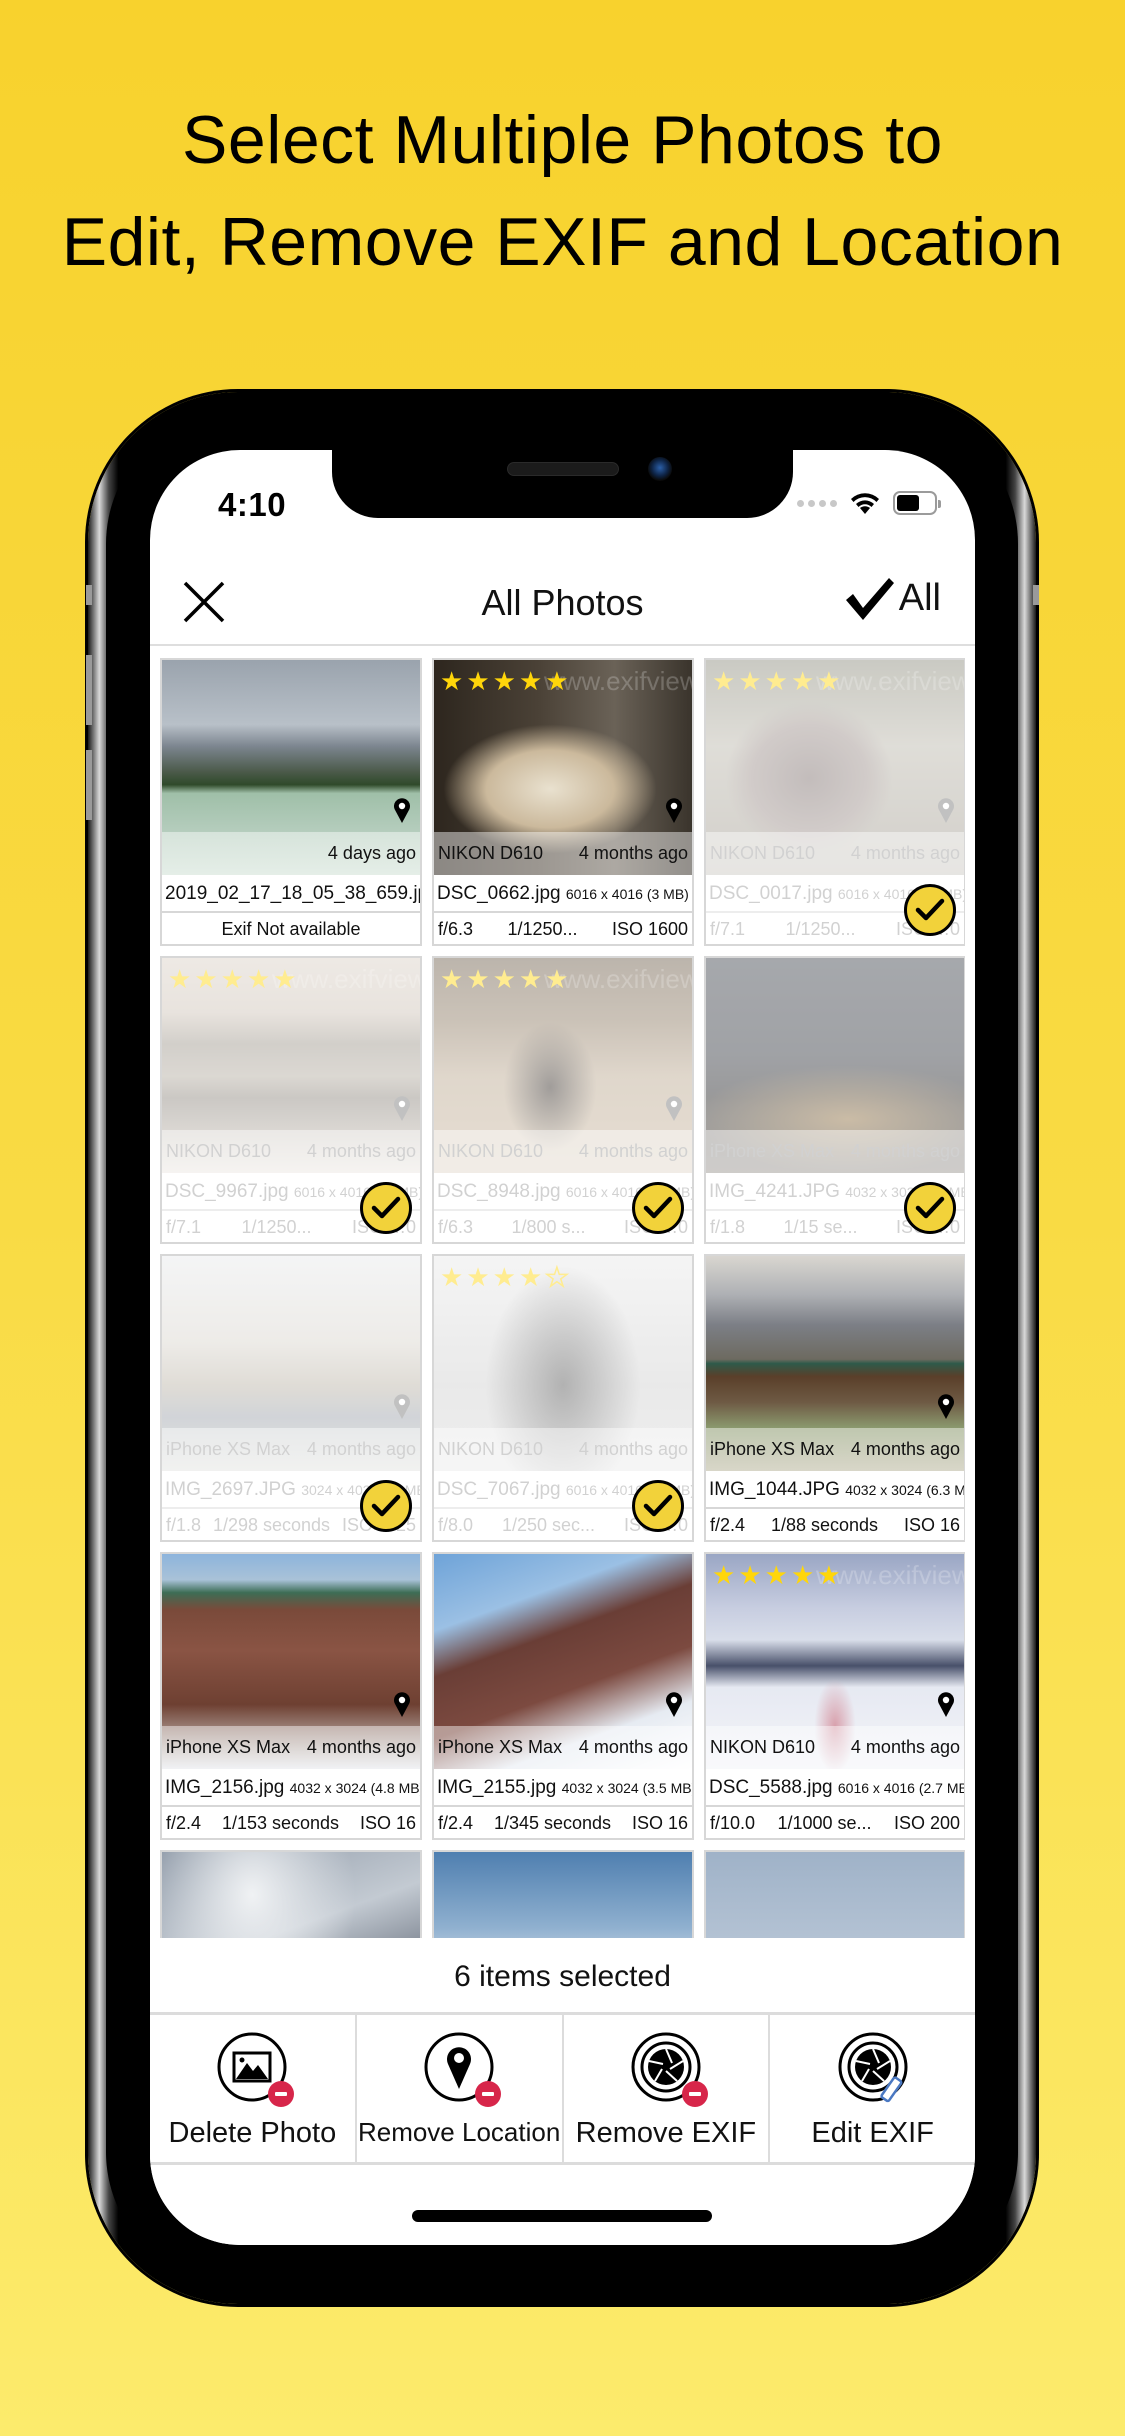  Describe the element at coordinates (291, 853) in the screenshot. I see `photo-info-band: 4 days ago` at that location.